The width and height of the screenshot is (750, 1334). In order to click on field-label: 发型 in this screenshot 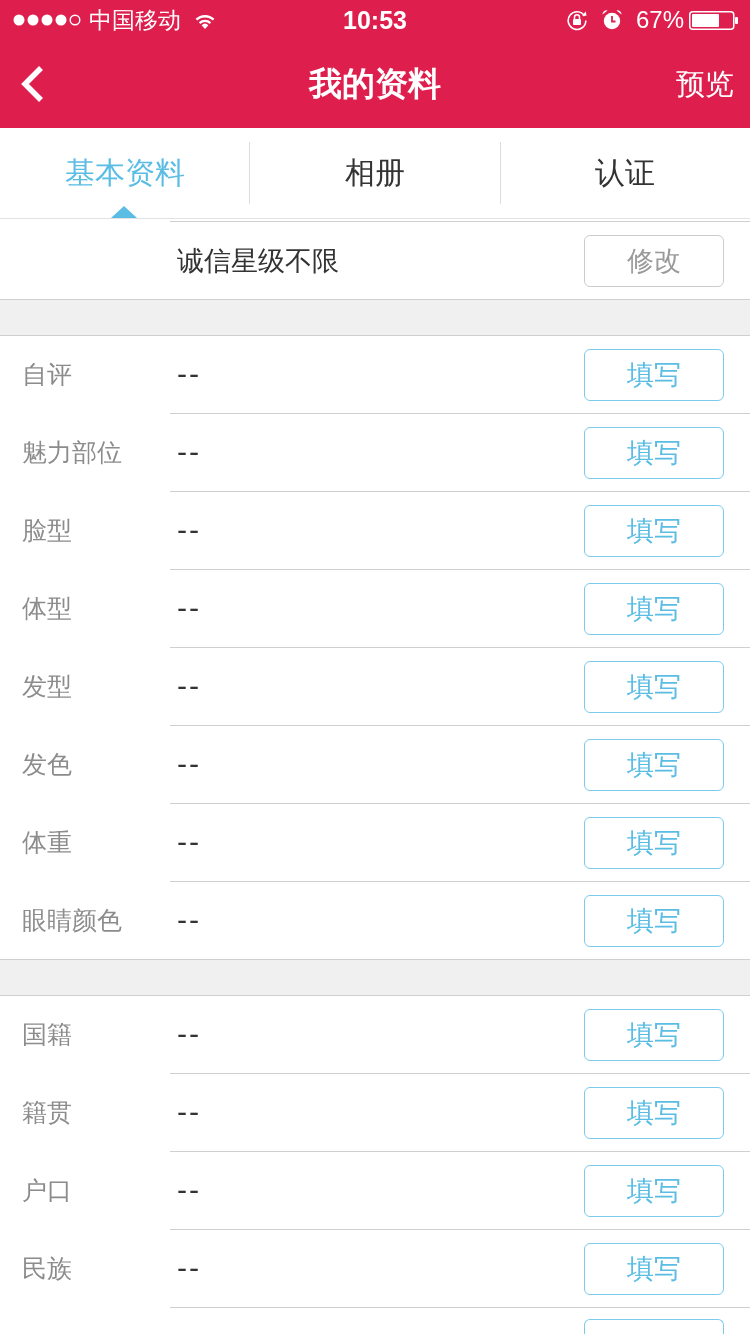, I will do `click(47, 687)`.